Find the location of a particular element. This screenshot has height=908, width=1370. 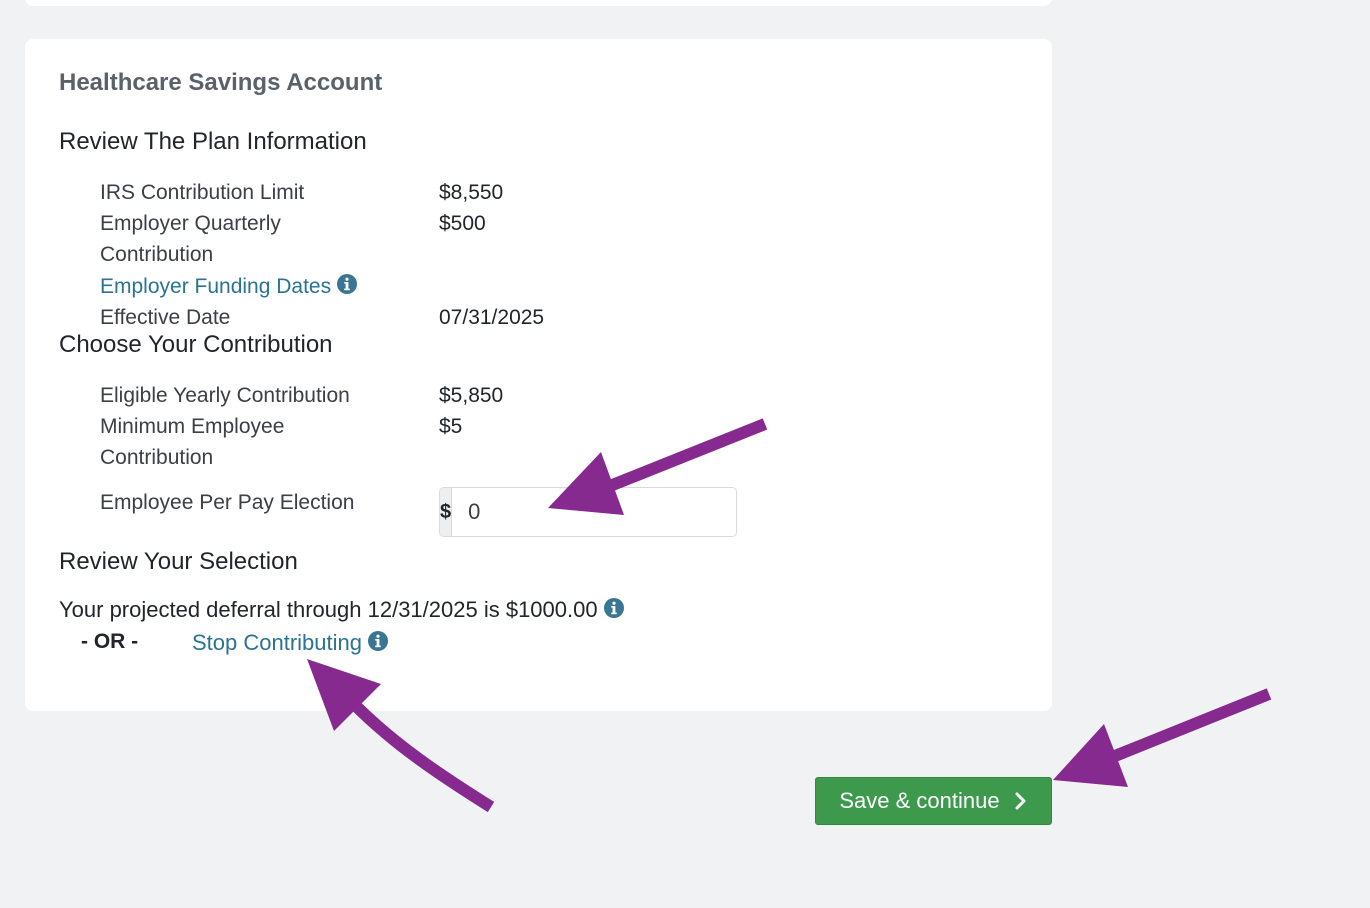

minimum-employee-label: Minimum Employee Contribution is located at coordinates (192, 442).